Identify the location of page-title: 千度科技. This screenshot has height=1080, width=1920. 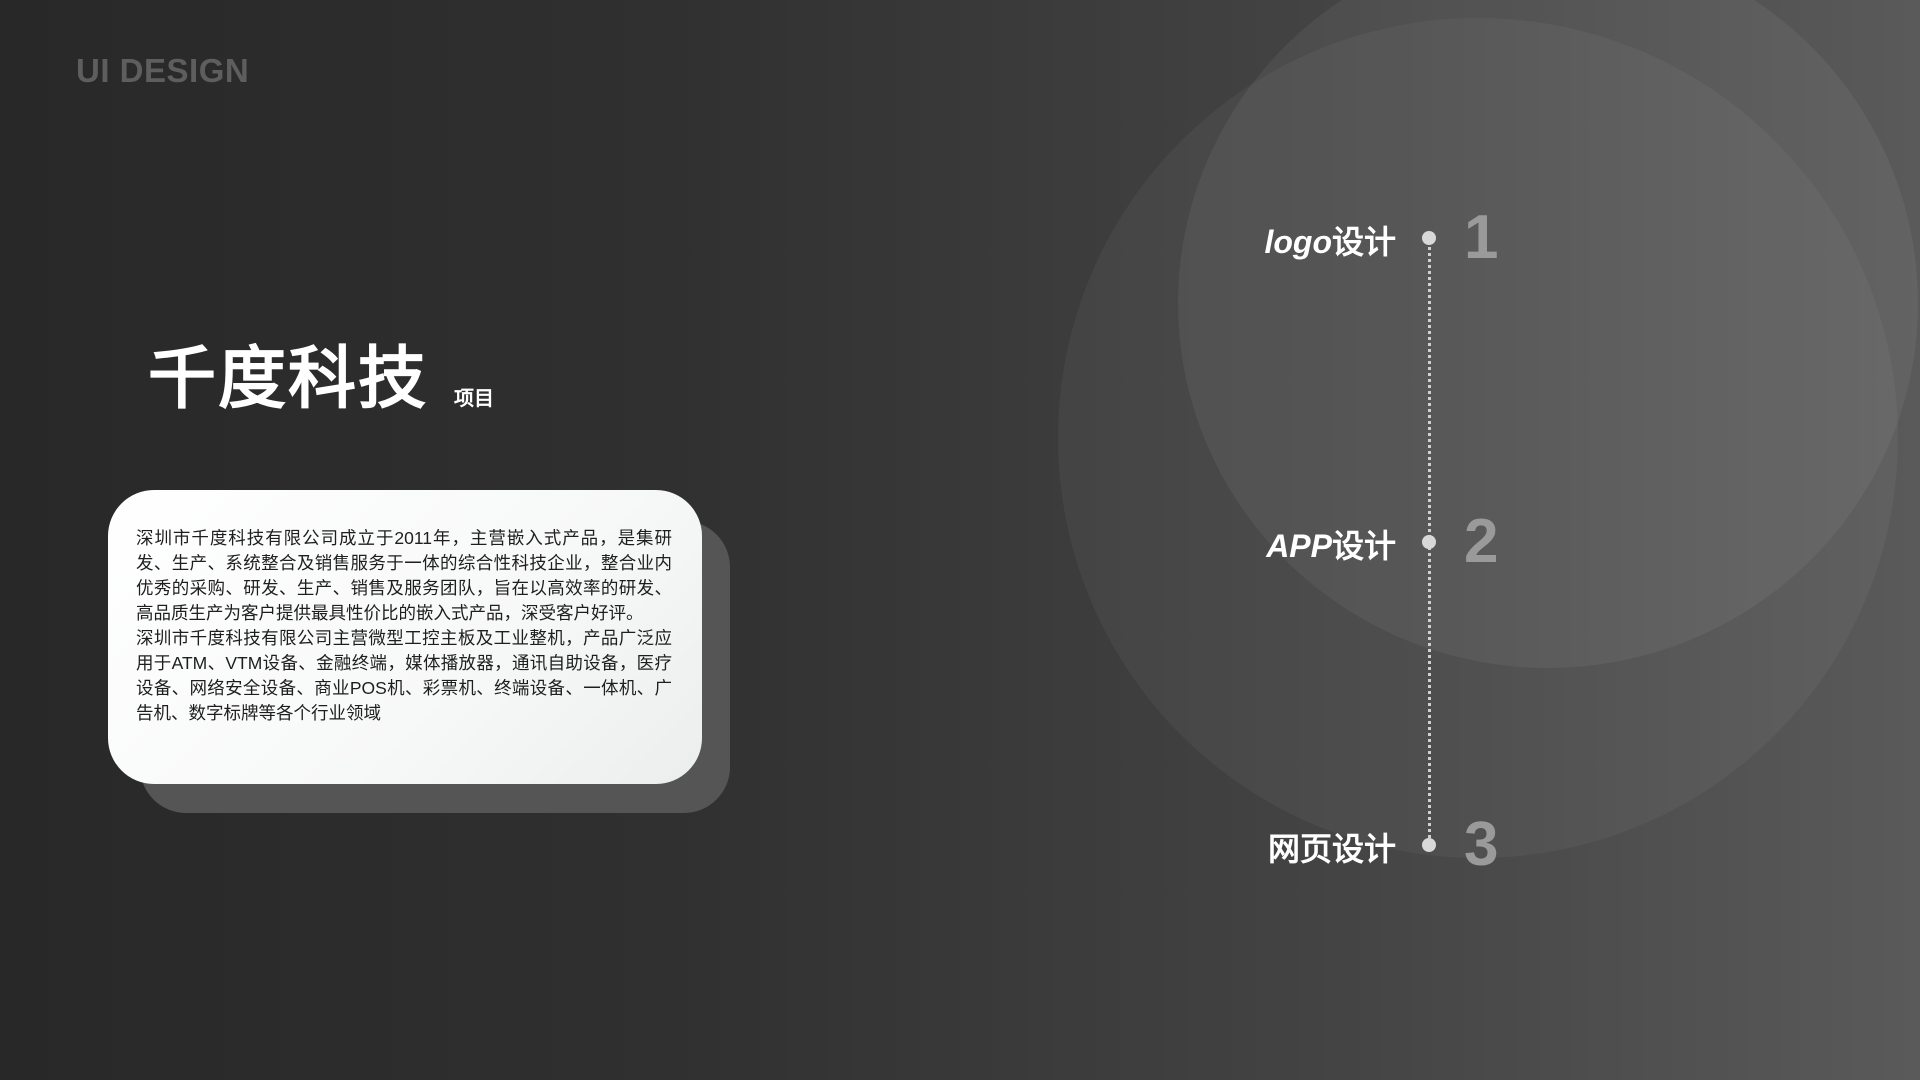
(288, 379).